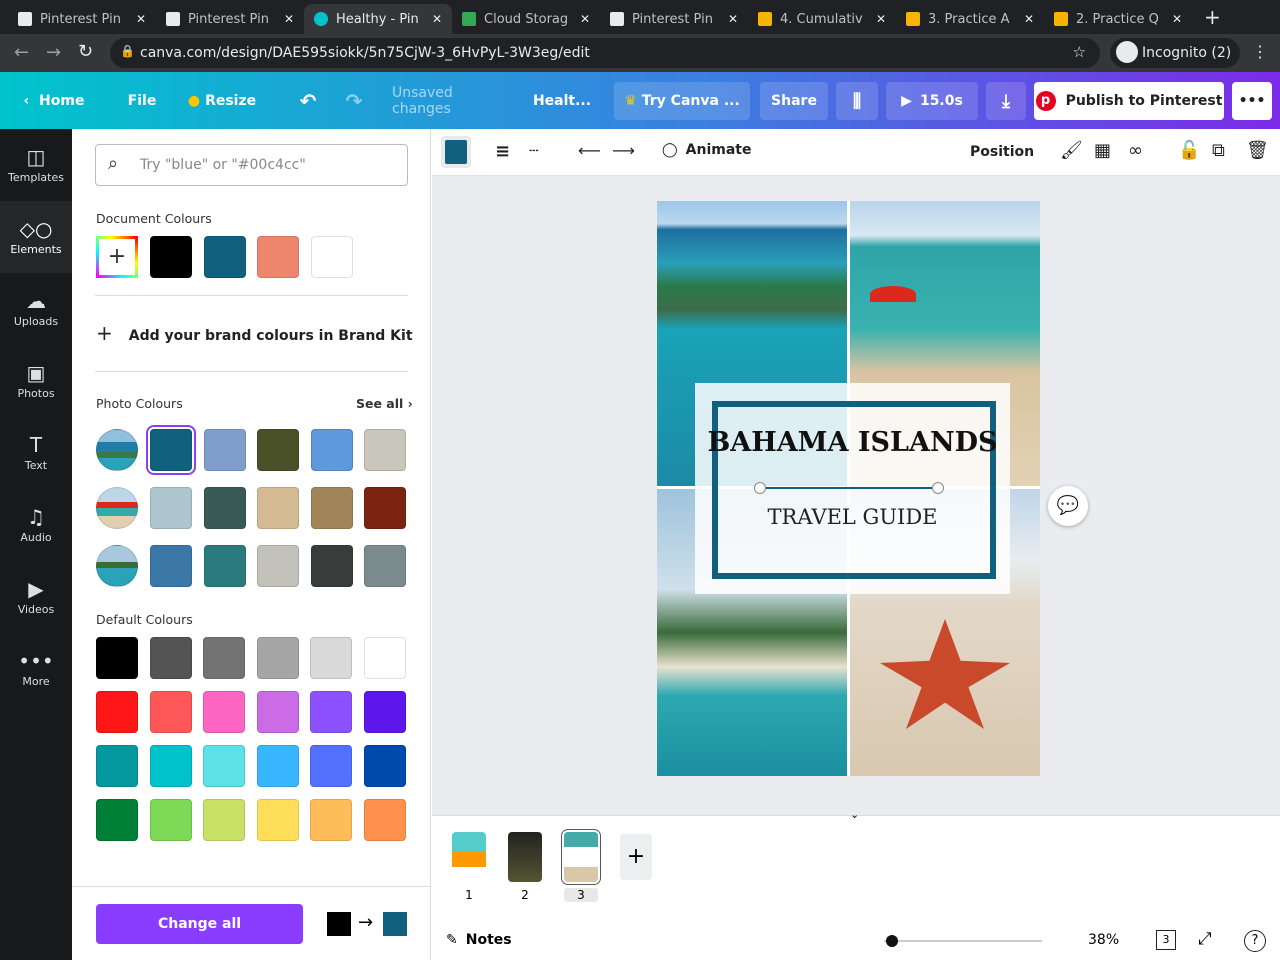  What do you see at coordinates (891, 941) in the screenshot?
I see `zoom-slider-knob` at bounding box center [891, 941].